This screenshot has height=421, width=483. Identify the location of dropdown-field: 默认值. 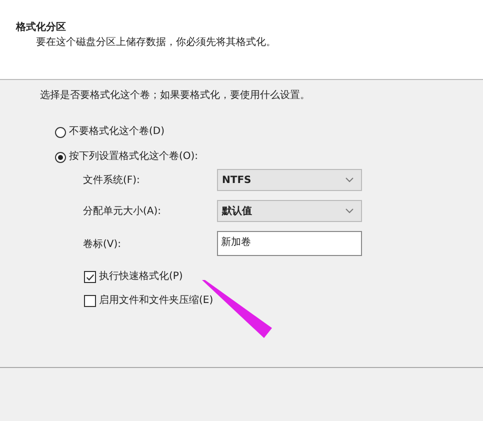
(289, 211).